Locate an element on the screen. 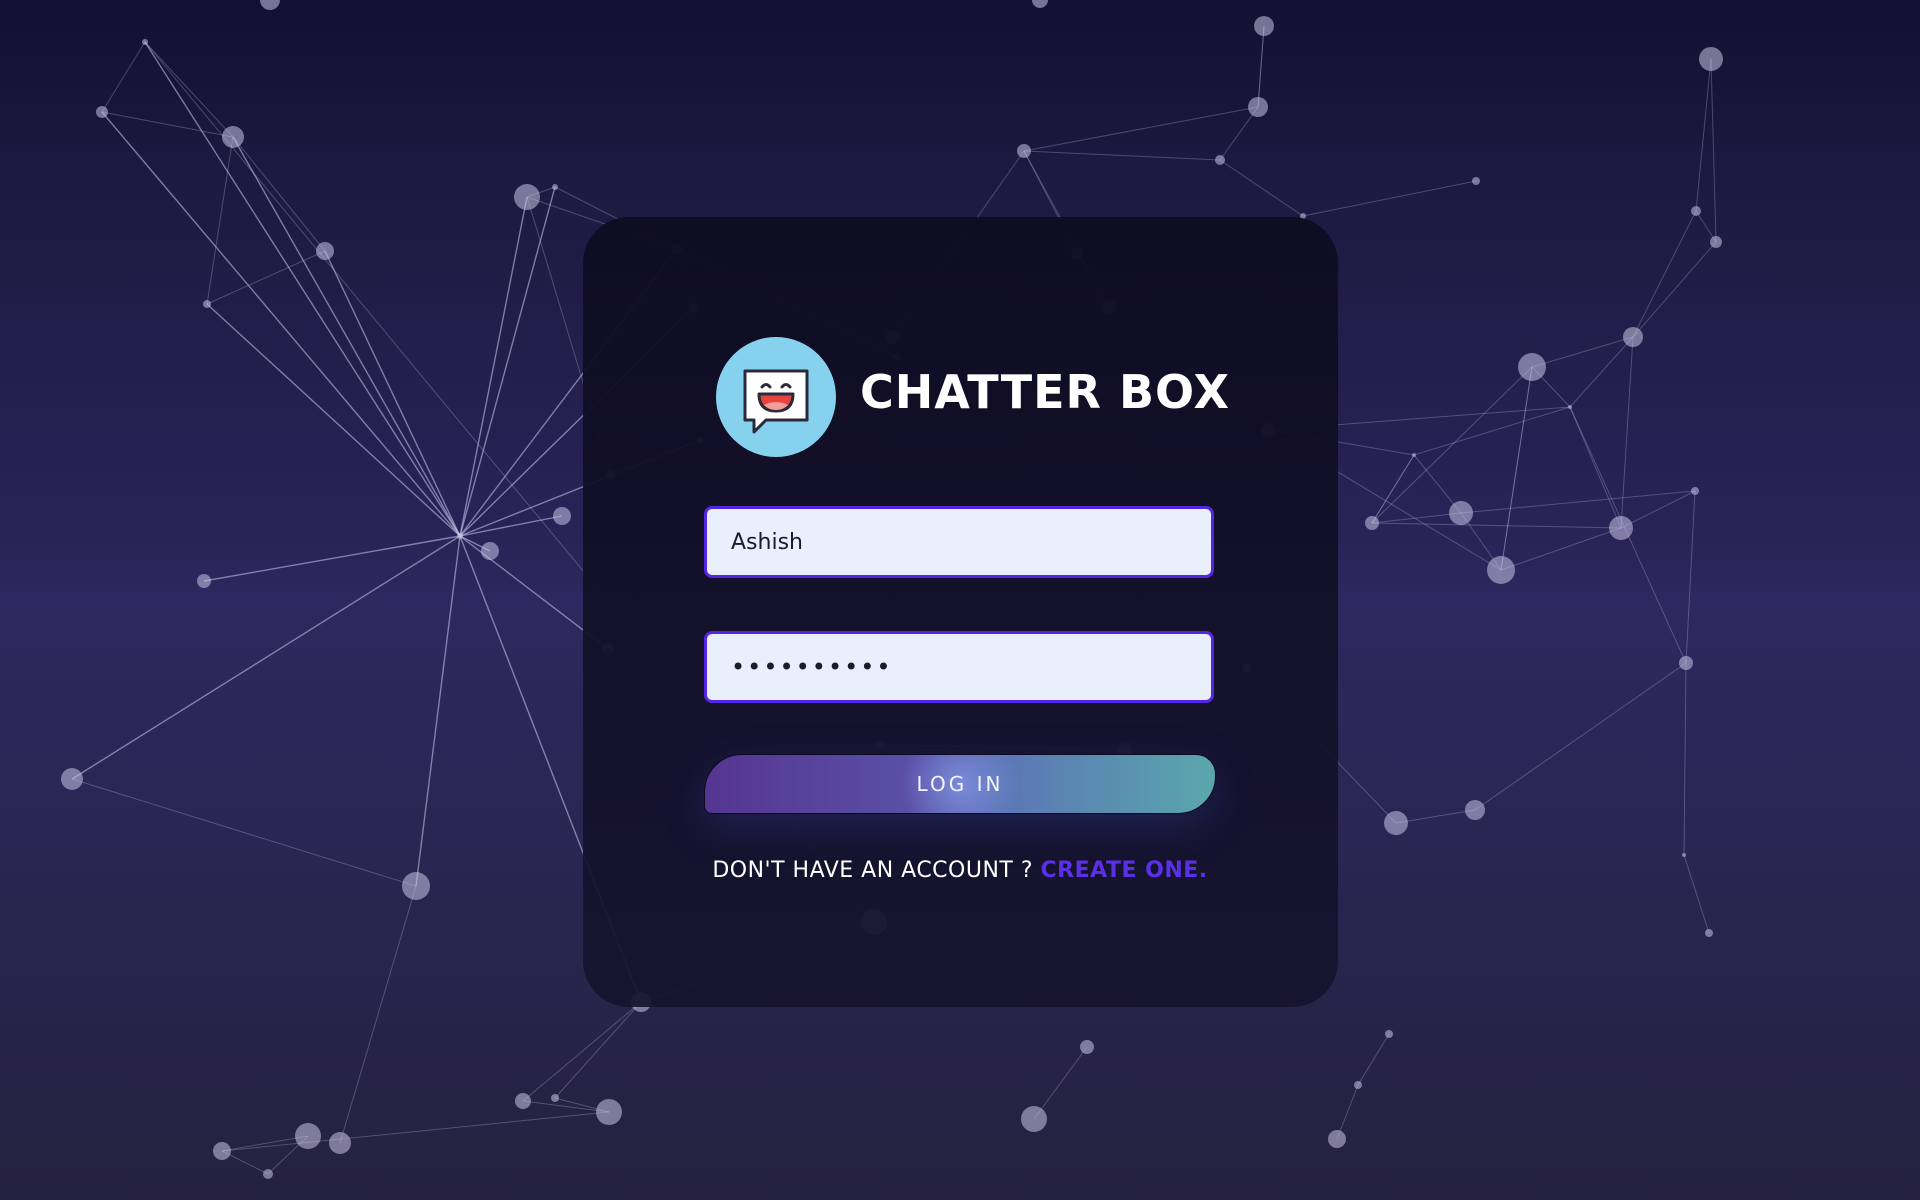 The image size is (1920, 1200). password-input is located at coordinates (959, 667).